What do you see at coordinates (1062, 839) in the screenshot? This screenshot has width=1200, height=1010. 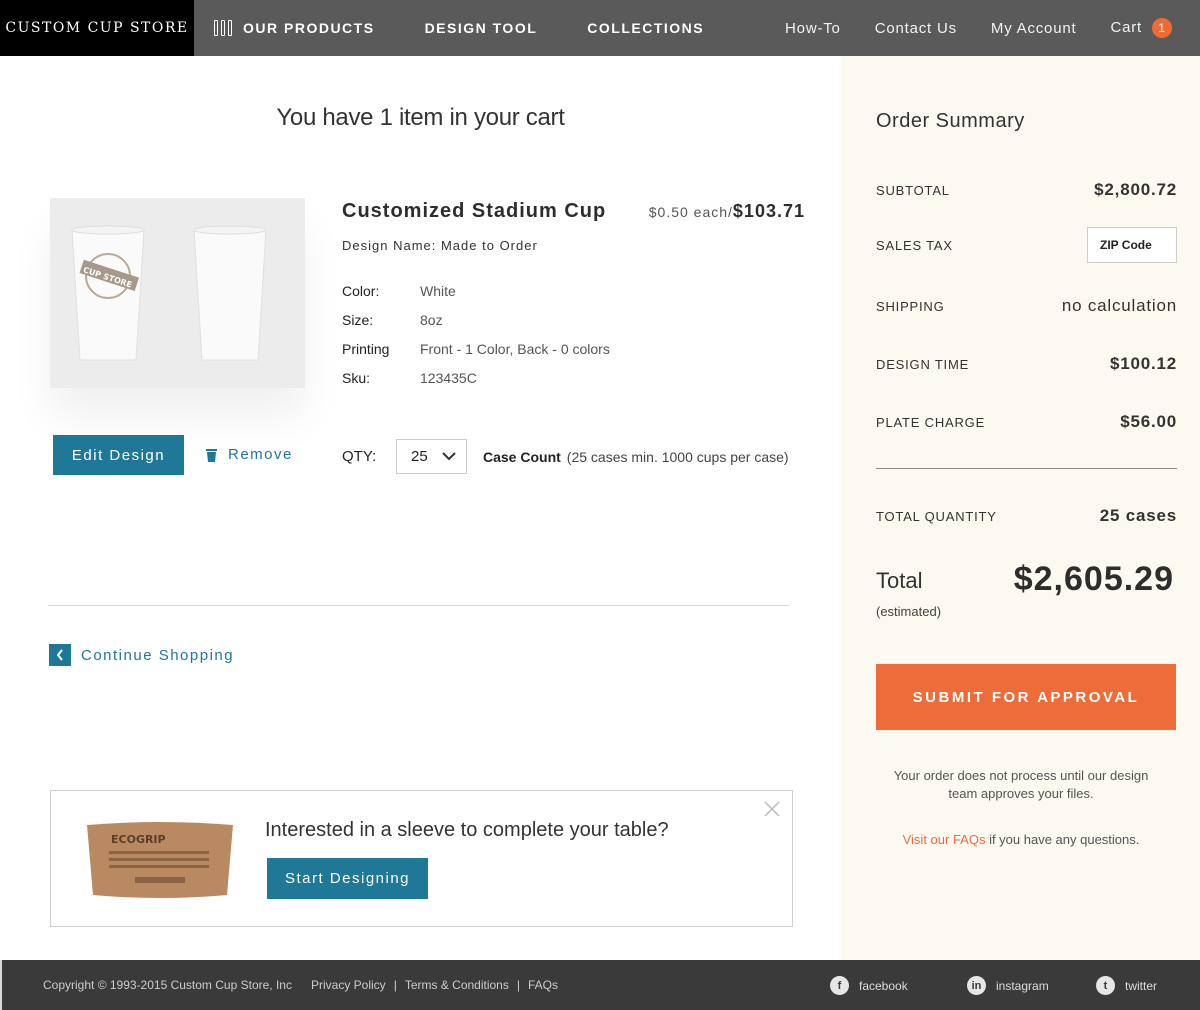 I see `faq-note-text: if you have any questions.` at bounding box center [1062, 839].